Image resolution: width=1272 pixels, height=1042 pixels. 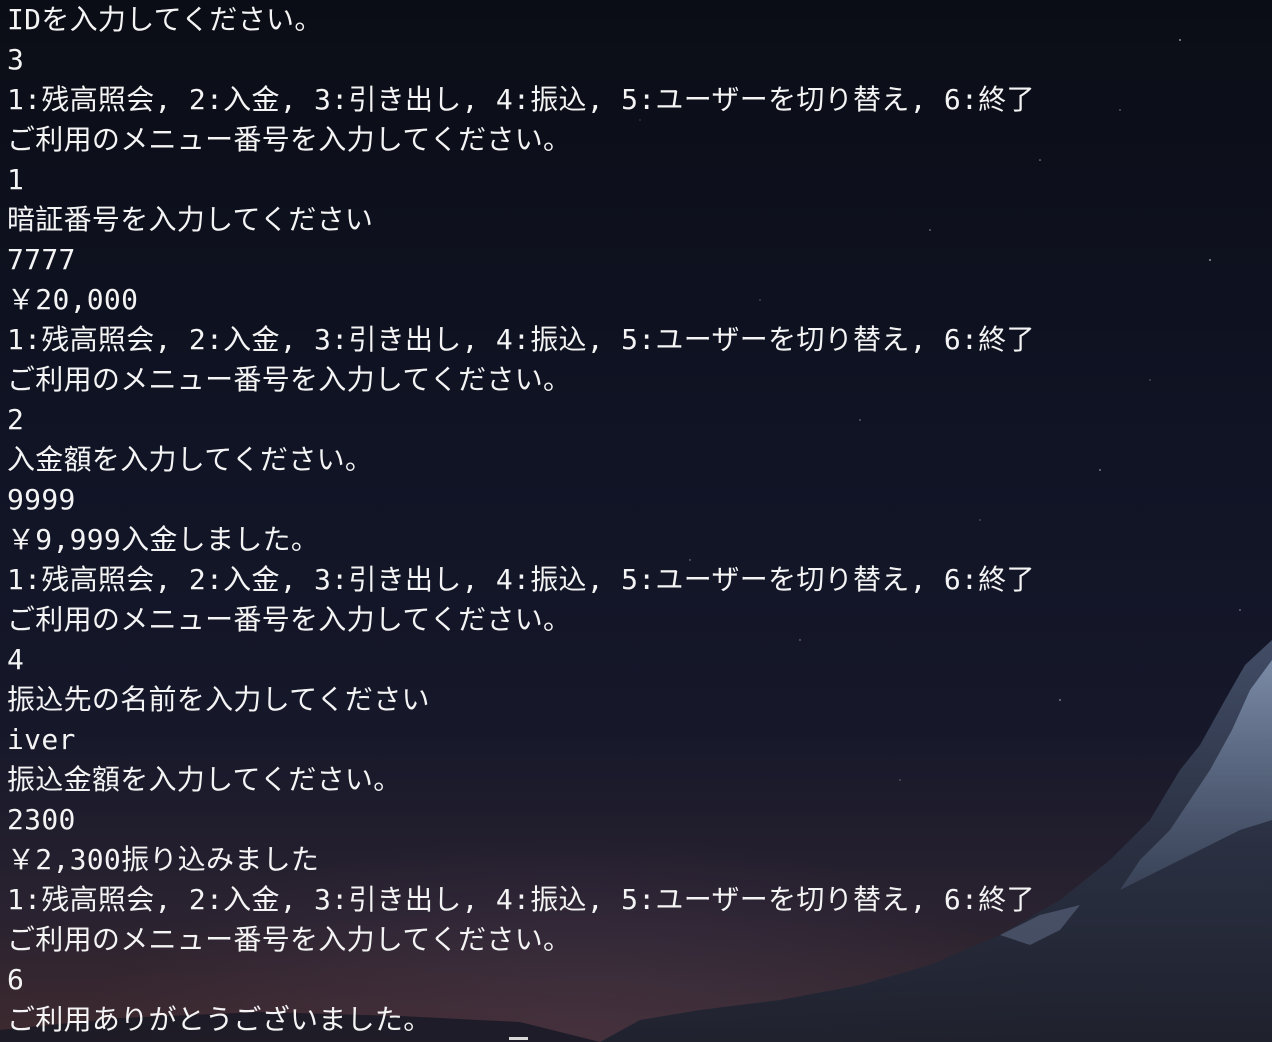 I want to click on output-line: 振込金額を入力してください。, so click(x=204, y=779).